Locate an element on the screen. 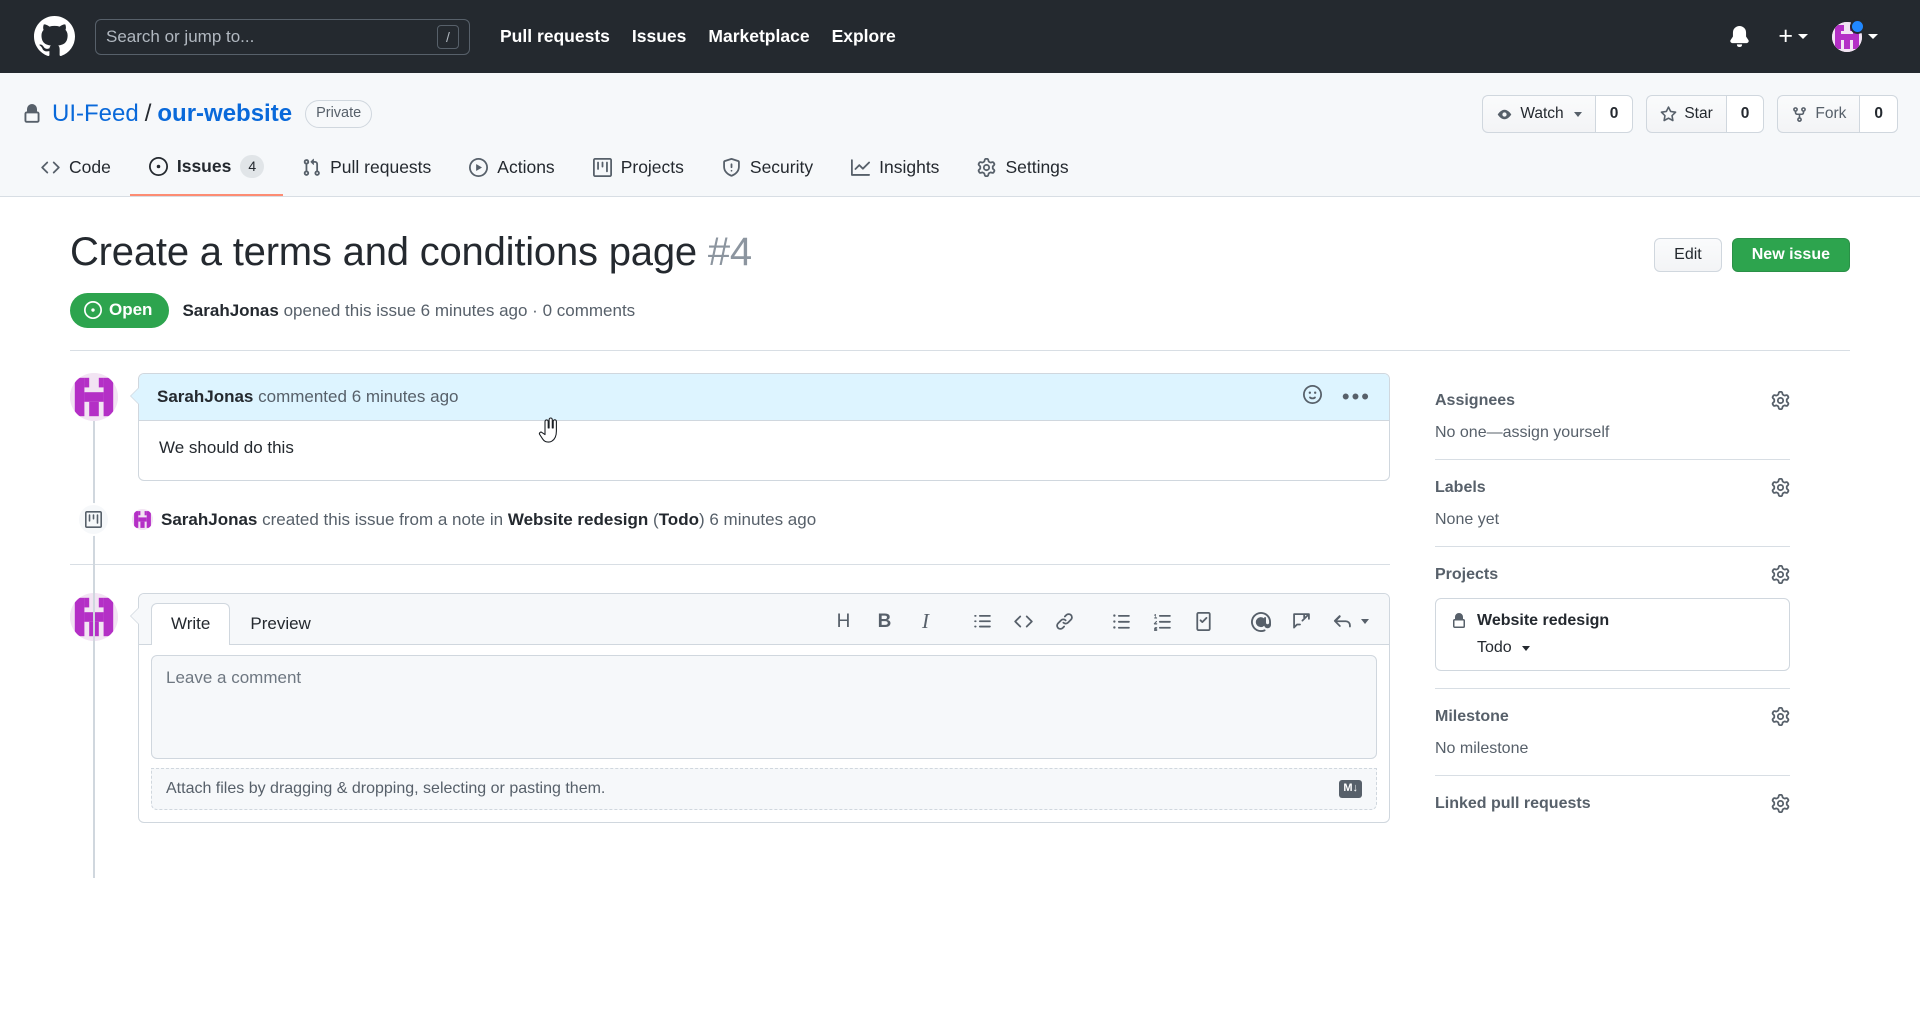 The width and height of the screenshot is (1920, 1024). comment-input is located at coordinates (764, 707).